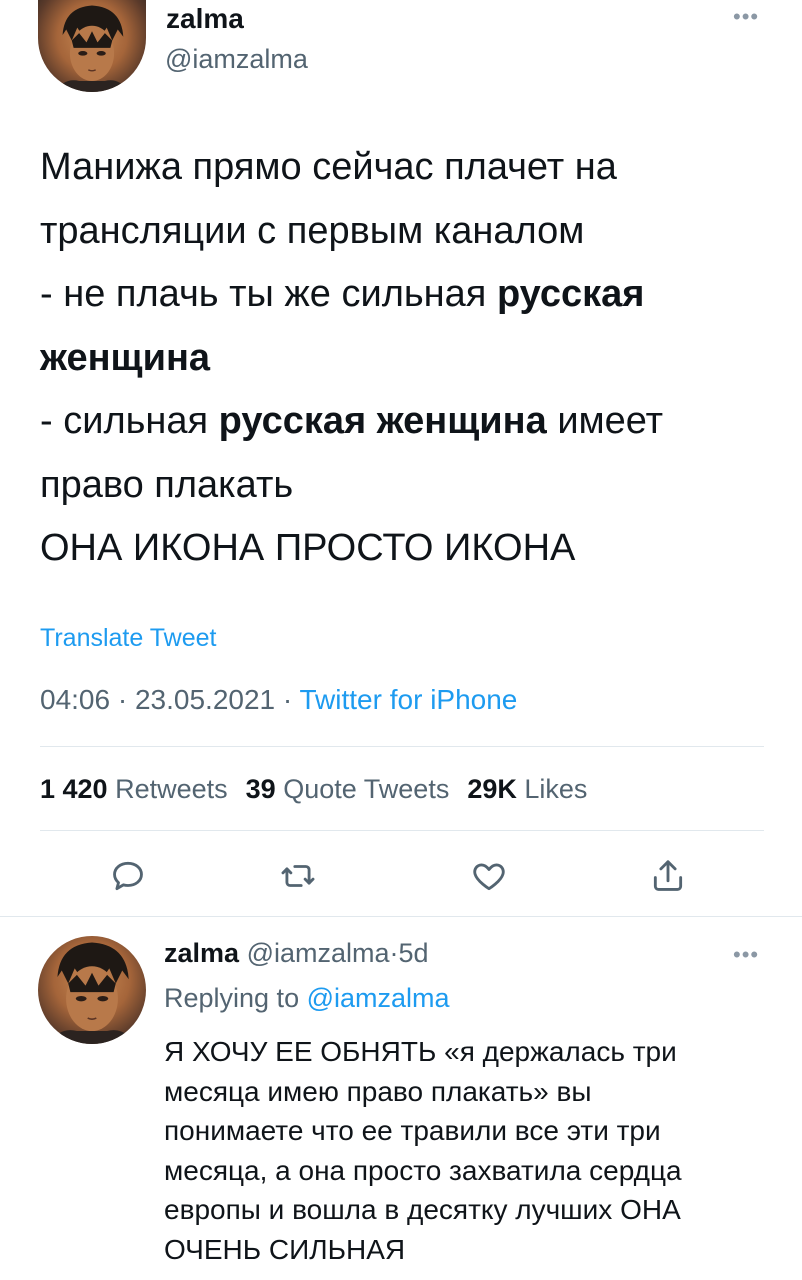  I want to click on likes-stat: 29K Likes, so click(536, 789).